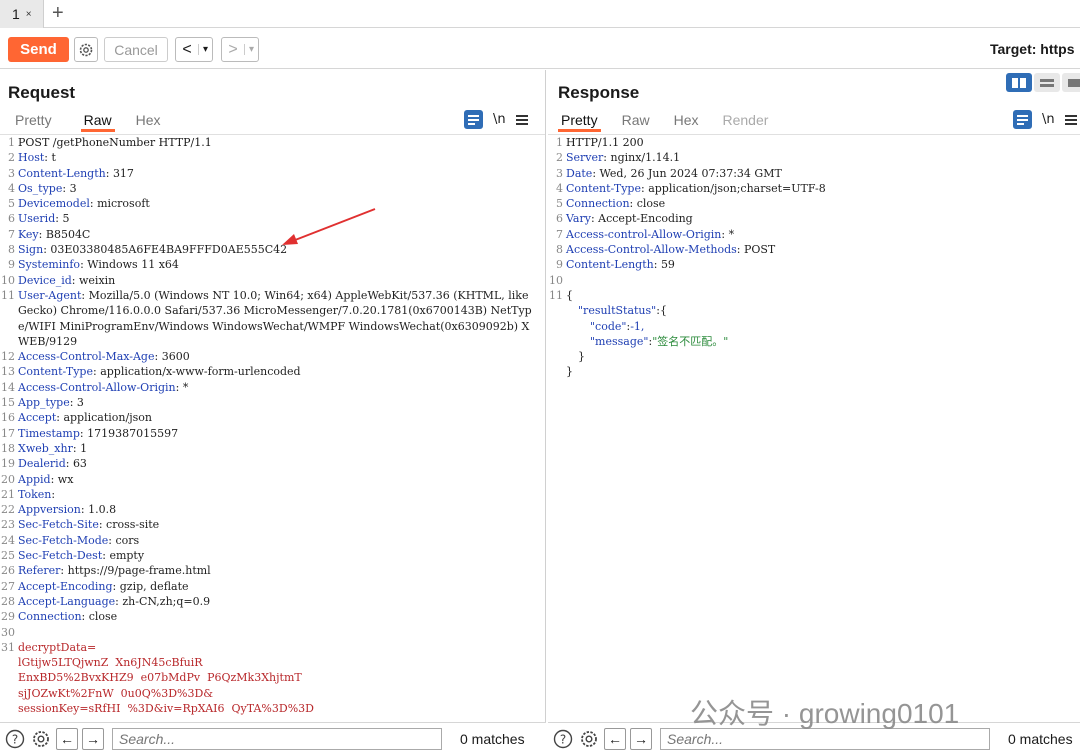  Describe the element at coordinates (579, 173) in the screenshot. I see `header-name: Date` at that location.